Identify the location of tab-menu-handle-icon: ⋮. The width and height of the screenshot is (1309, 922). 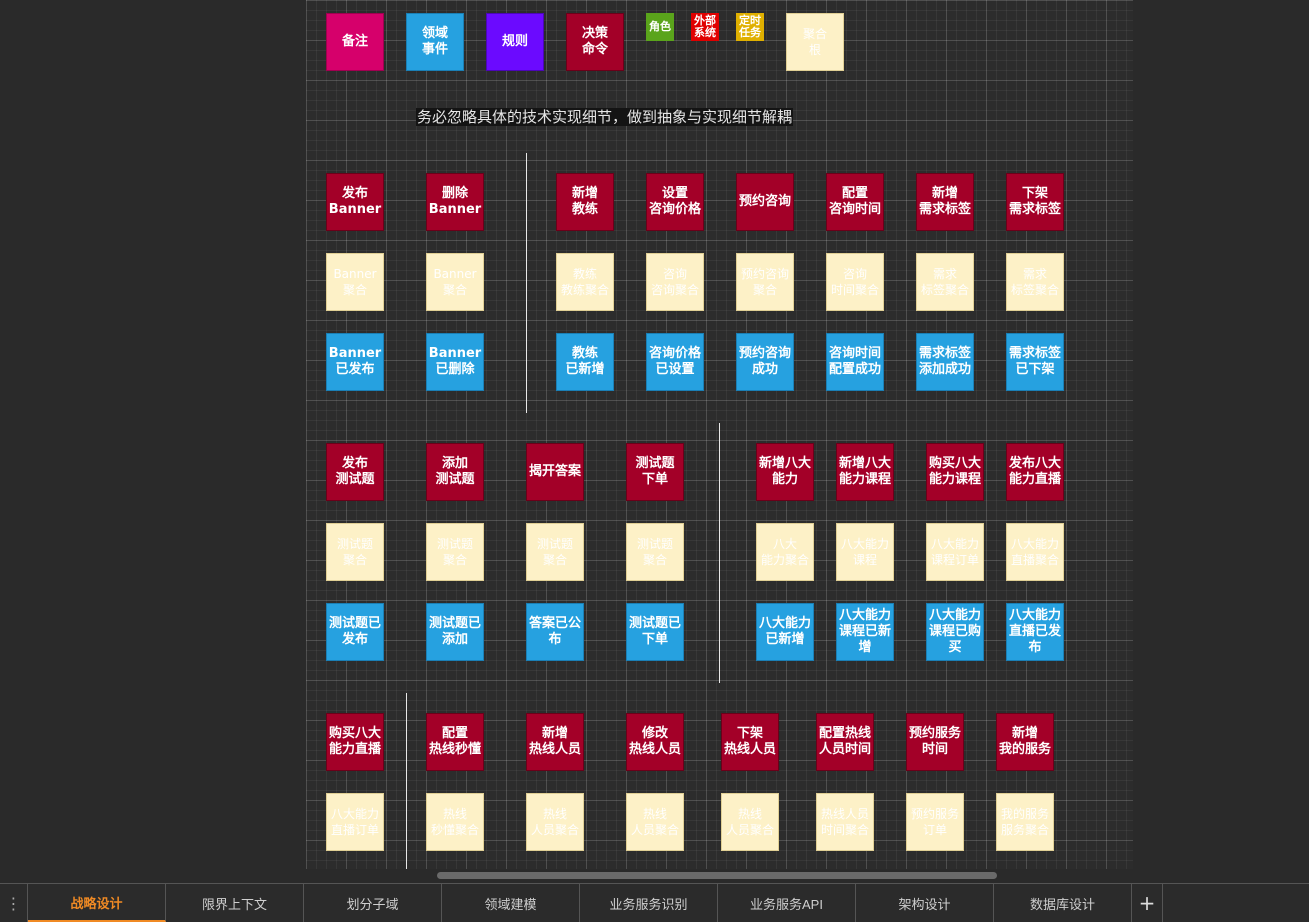
(14, 903).